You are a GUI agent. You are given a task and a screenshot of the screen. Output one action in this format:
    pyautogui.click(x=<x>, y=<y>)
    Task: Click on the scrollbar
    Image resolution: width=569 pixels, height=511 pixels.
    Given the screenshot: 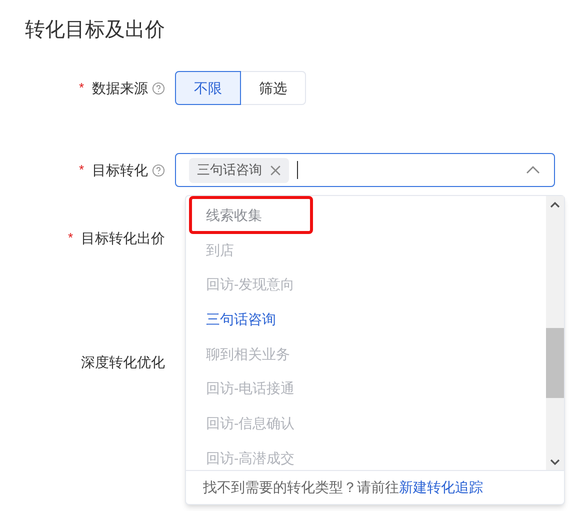 What is the action you would take?
    pyautogui.click(x=555, y=333)
    